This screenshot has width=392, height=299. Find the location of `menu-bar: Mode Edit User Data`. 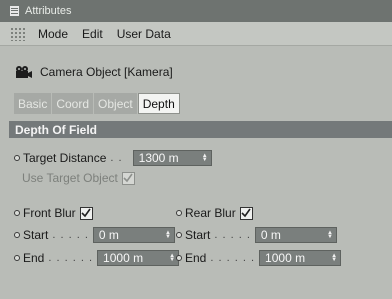

menu-bar: Mode Edit User Data is located at coordinates (196, 34).